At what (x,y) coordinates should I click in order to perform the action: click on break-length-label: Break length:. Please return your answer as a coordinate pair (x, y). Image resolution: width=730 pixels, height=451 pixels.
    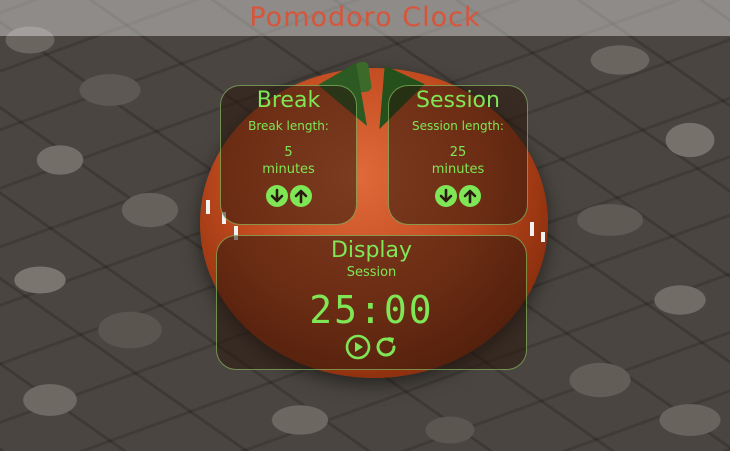
    Looking at the image, I should click on (288, 126).